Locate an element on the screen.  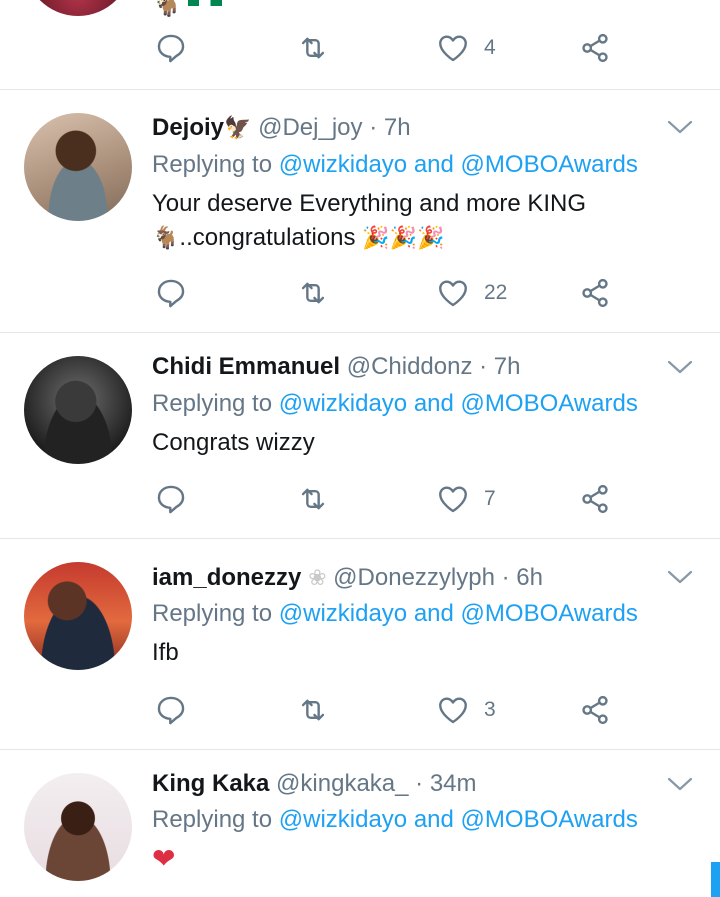
tweet-text: 🐐 is located at coordinates (187, 8).